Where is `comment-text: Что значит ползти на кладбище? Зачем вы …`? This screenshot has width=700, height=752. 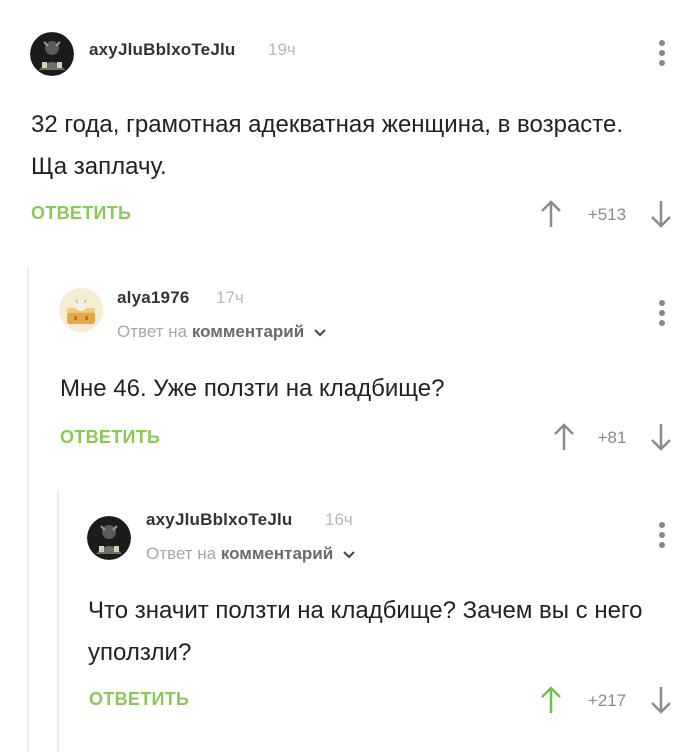
comment-text: Что значит ползти на кладбище? Зачем вы … is located at coordinates (365, 631).